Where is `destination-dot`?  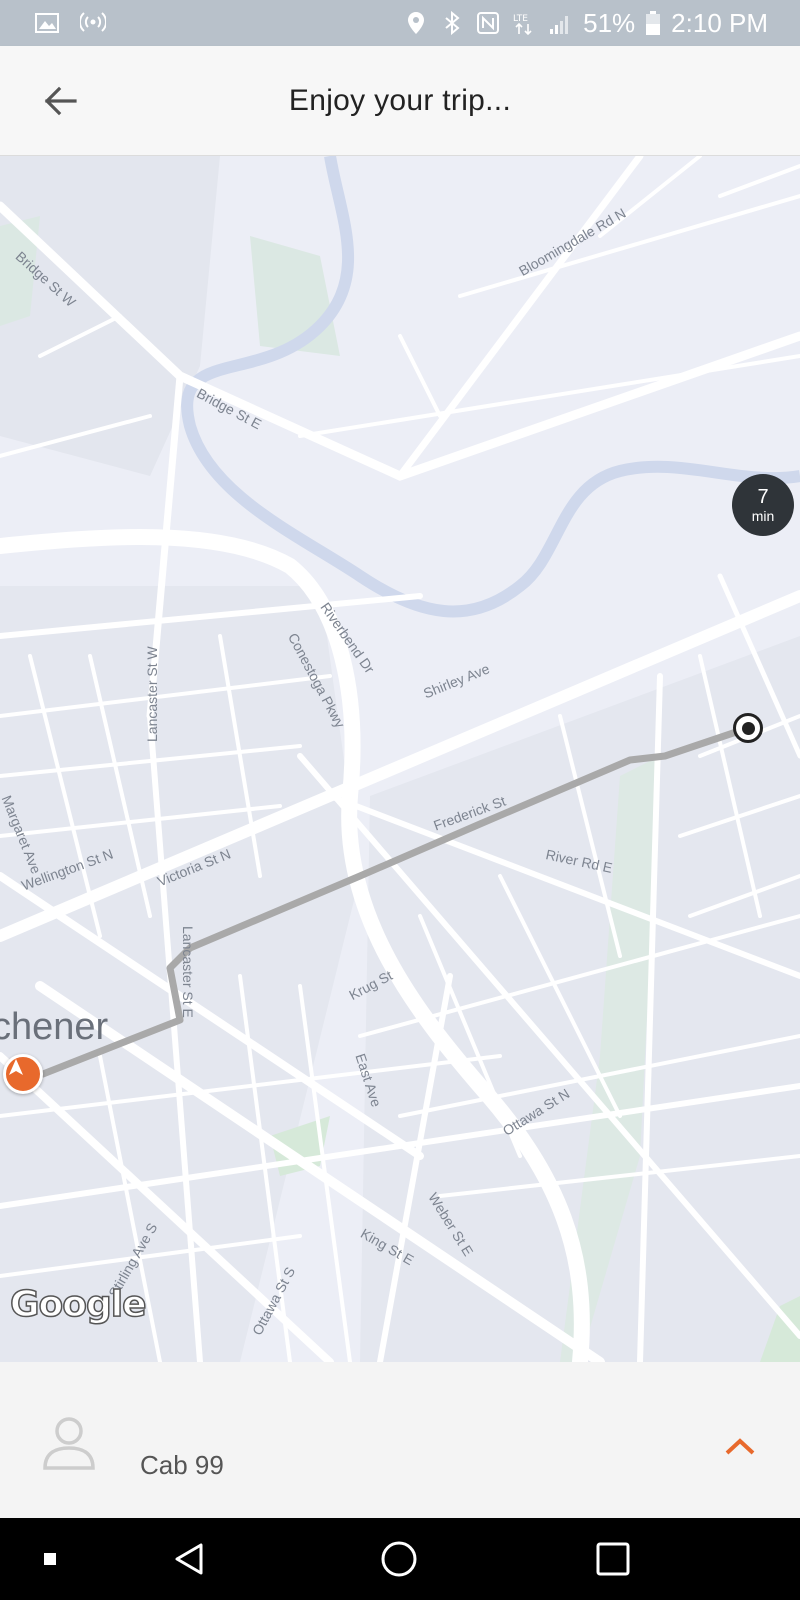
destination-dot is located at coordinates (748, 728).